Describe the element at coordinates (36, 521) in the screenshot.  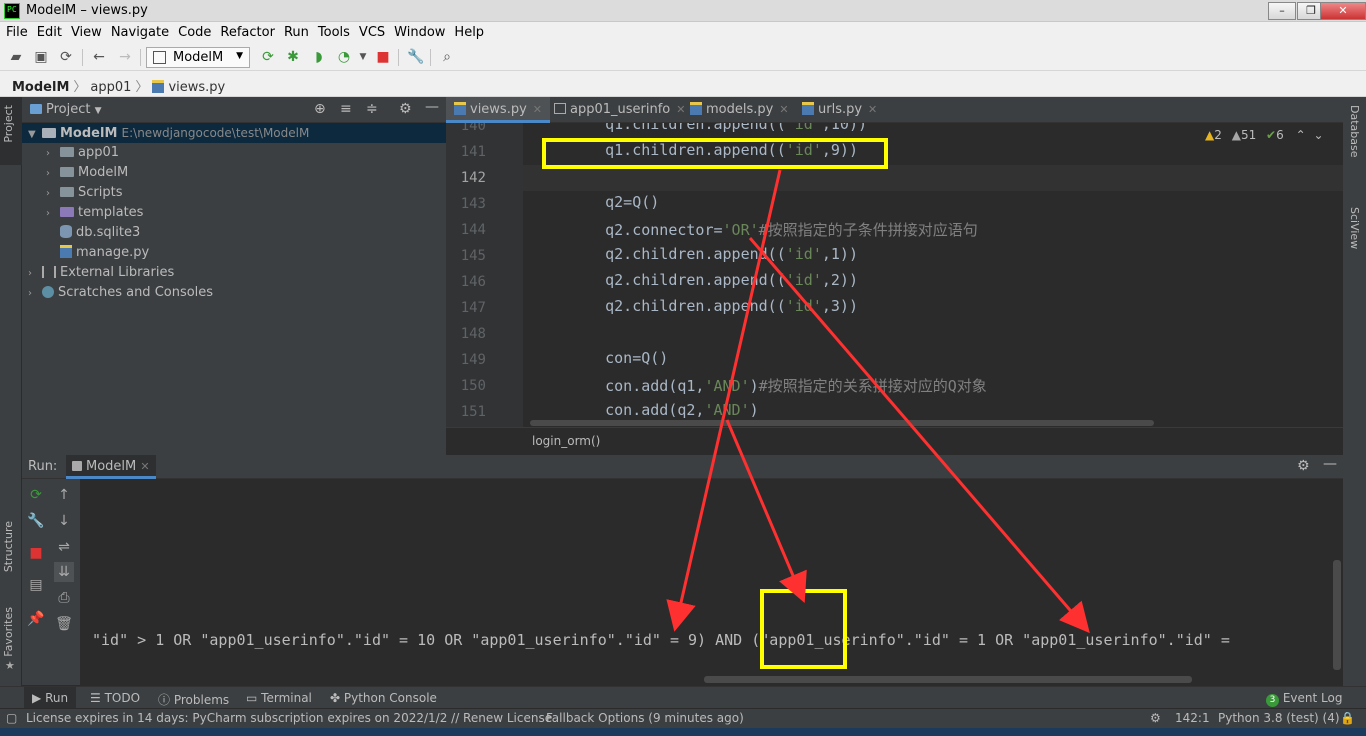
I see `wrench-icon: 🔧` at that location.